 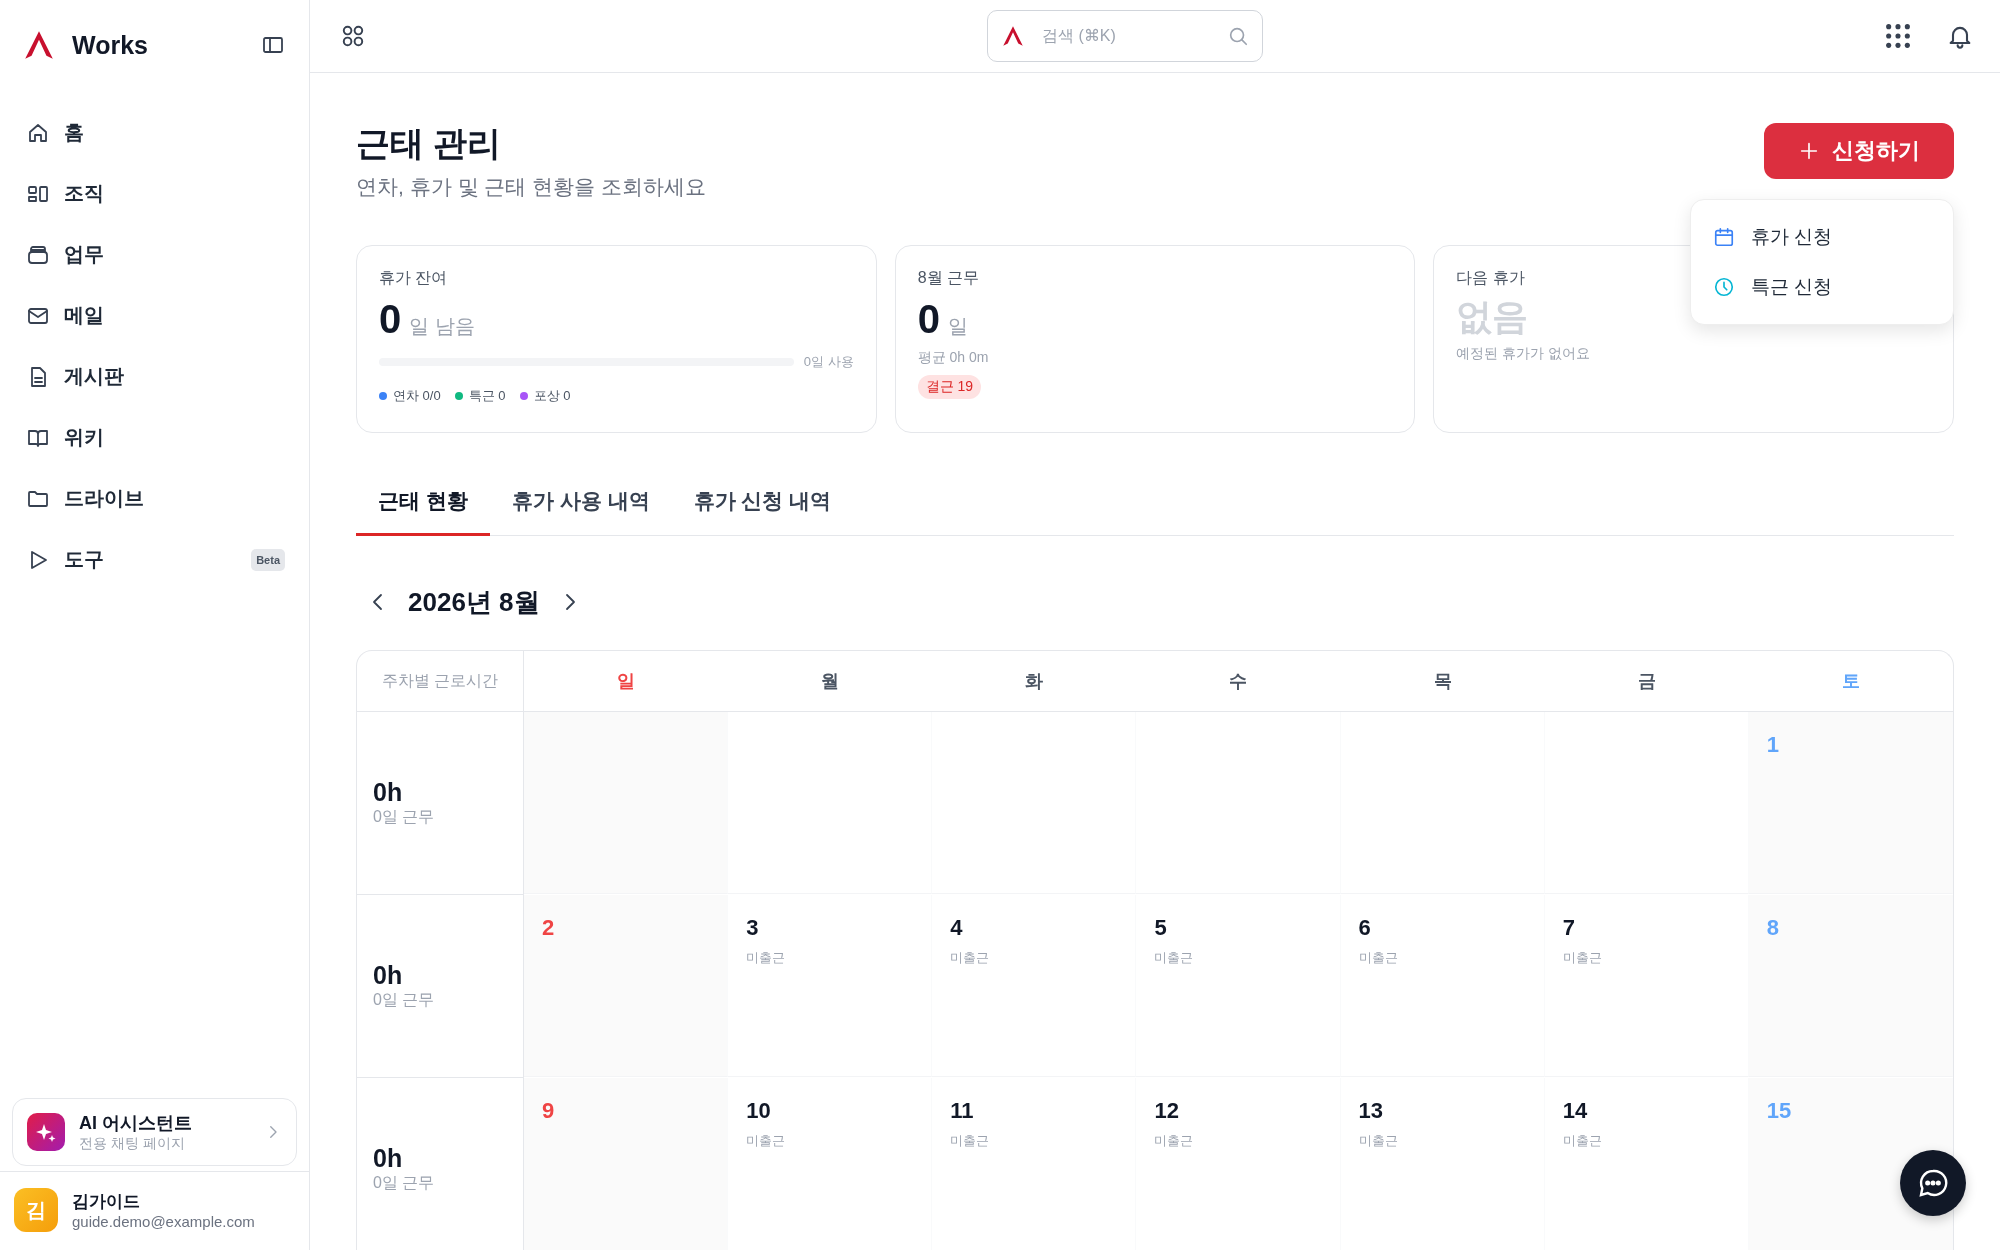 What do you see at coordinates (155, 498) in the screenshot?
I see `sidebar-item: 드라이브` at bounding box center [155, 498].